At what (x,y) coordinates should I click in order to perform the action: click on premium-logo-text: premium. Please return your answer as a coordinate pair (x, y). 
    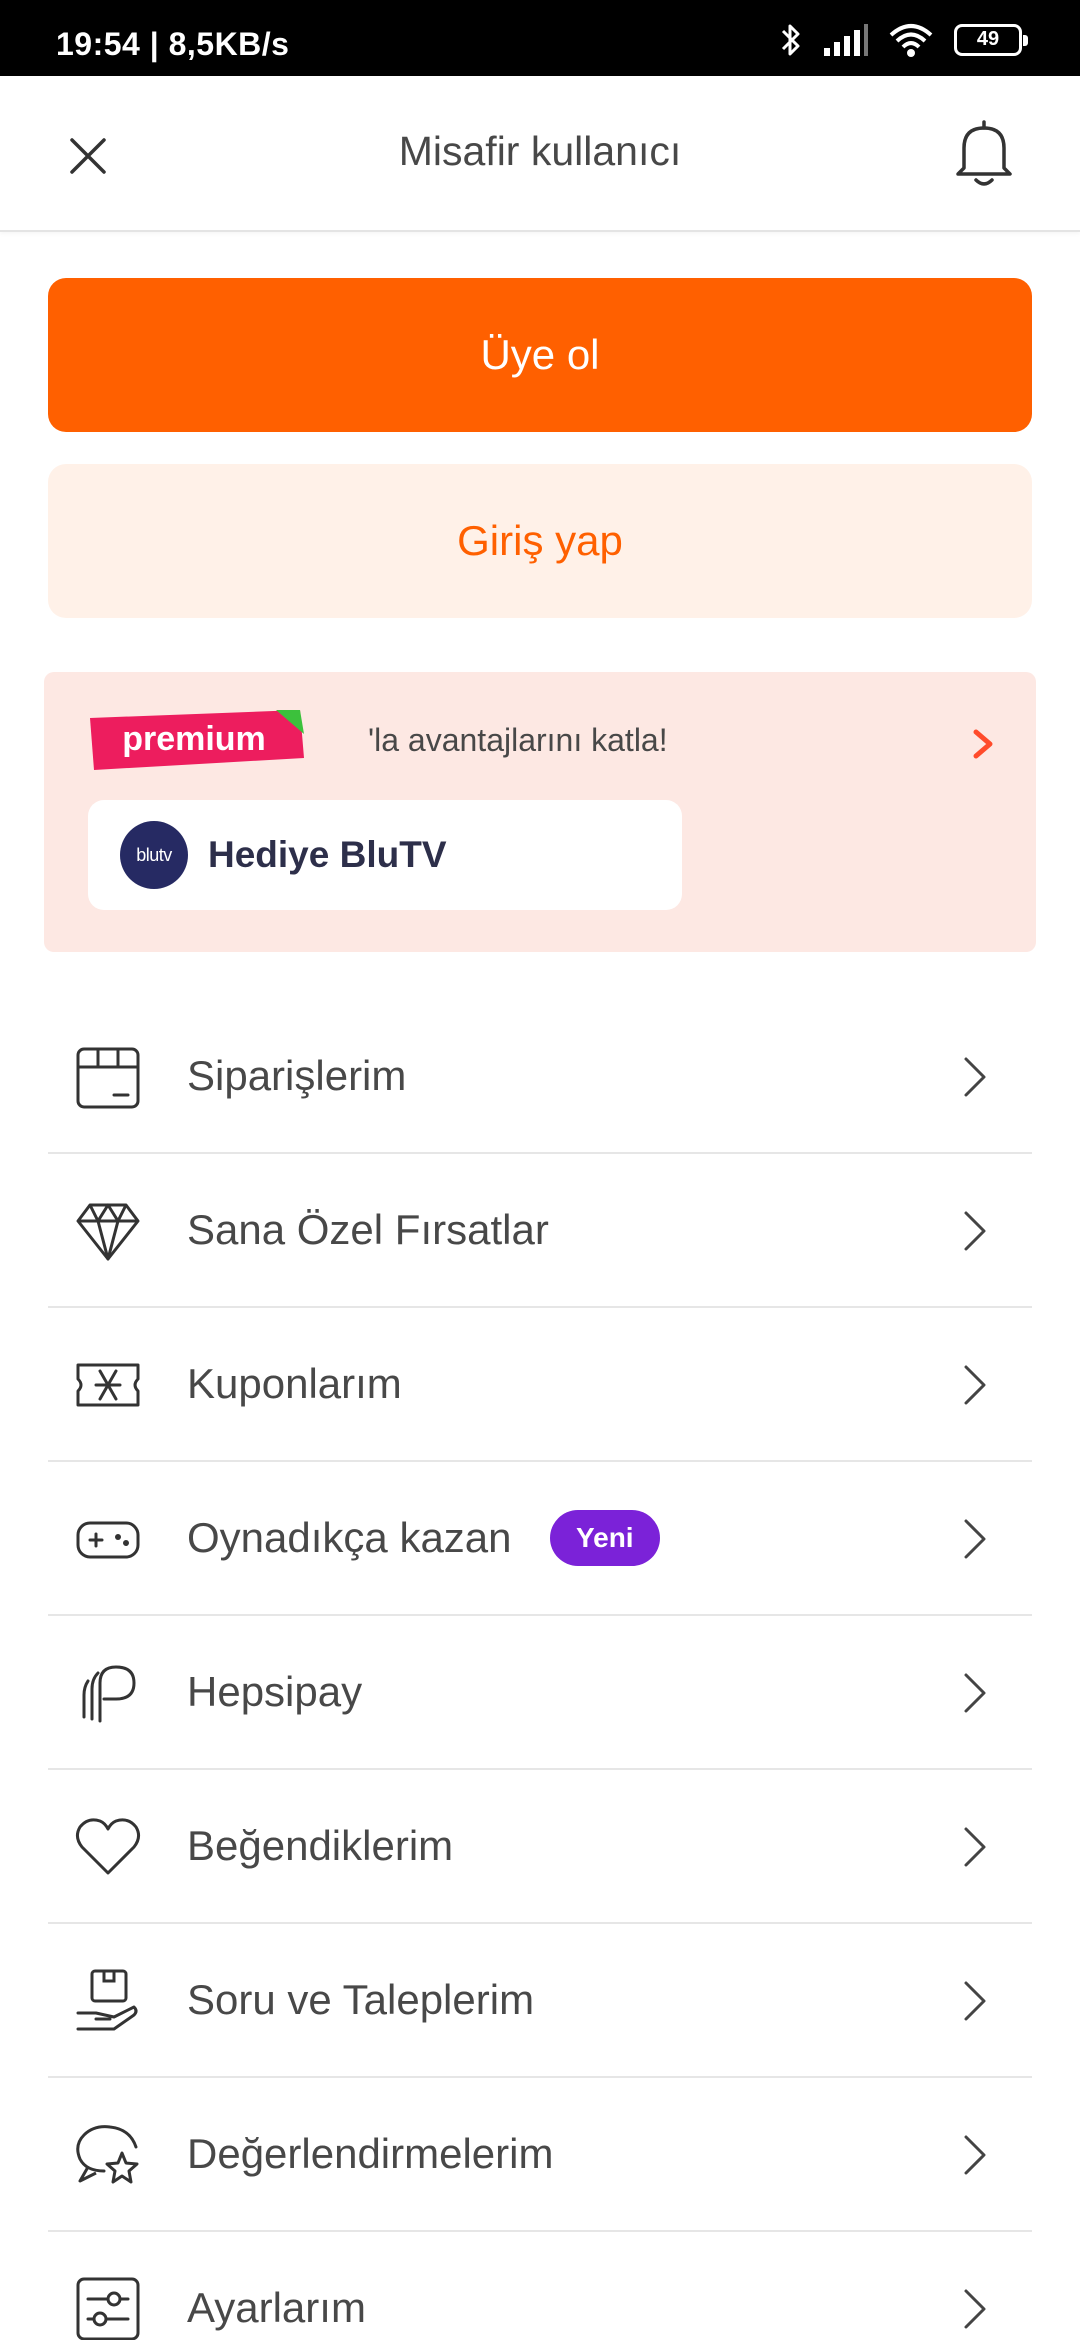
    Looking at the image, I should click on (194, 739).